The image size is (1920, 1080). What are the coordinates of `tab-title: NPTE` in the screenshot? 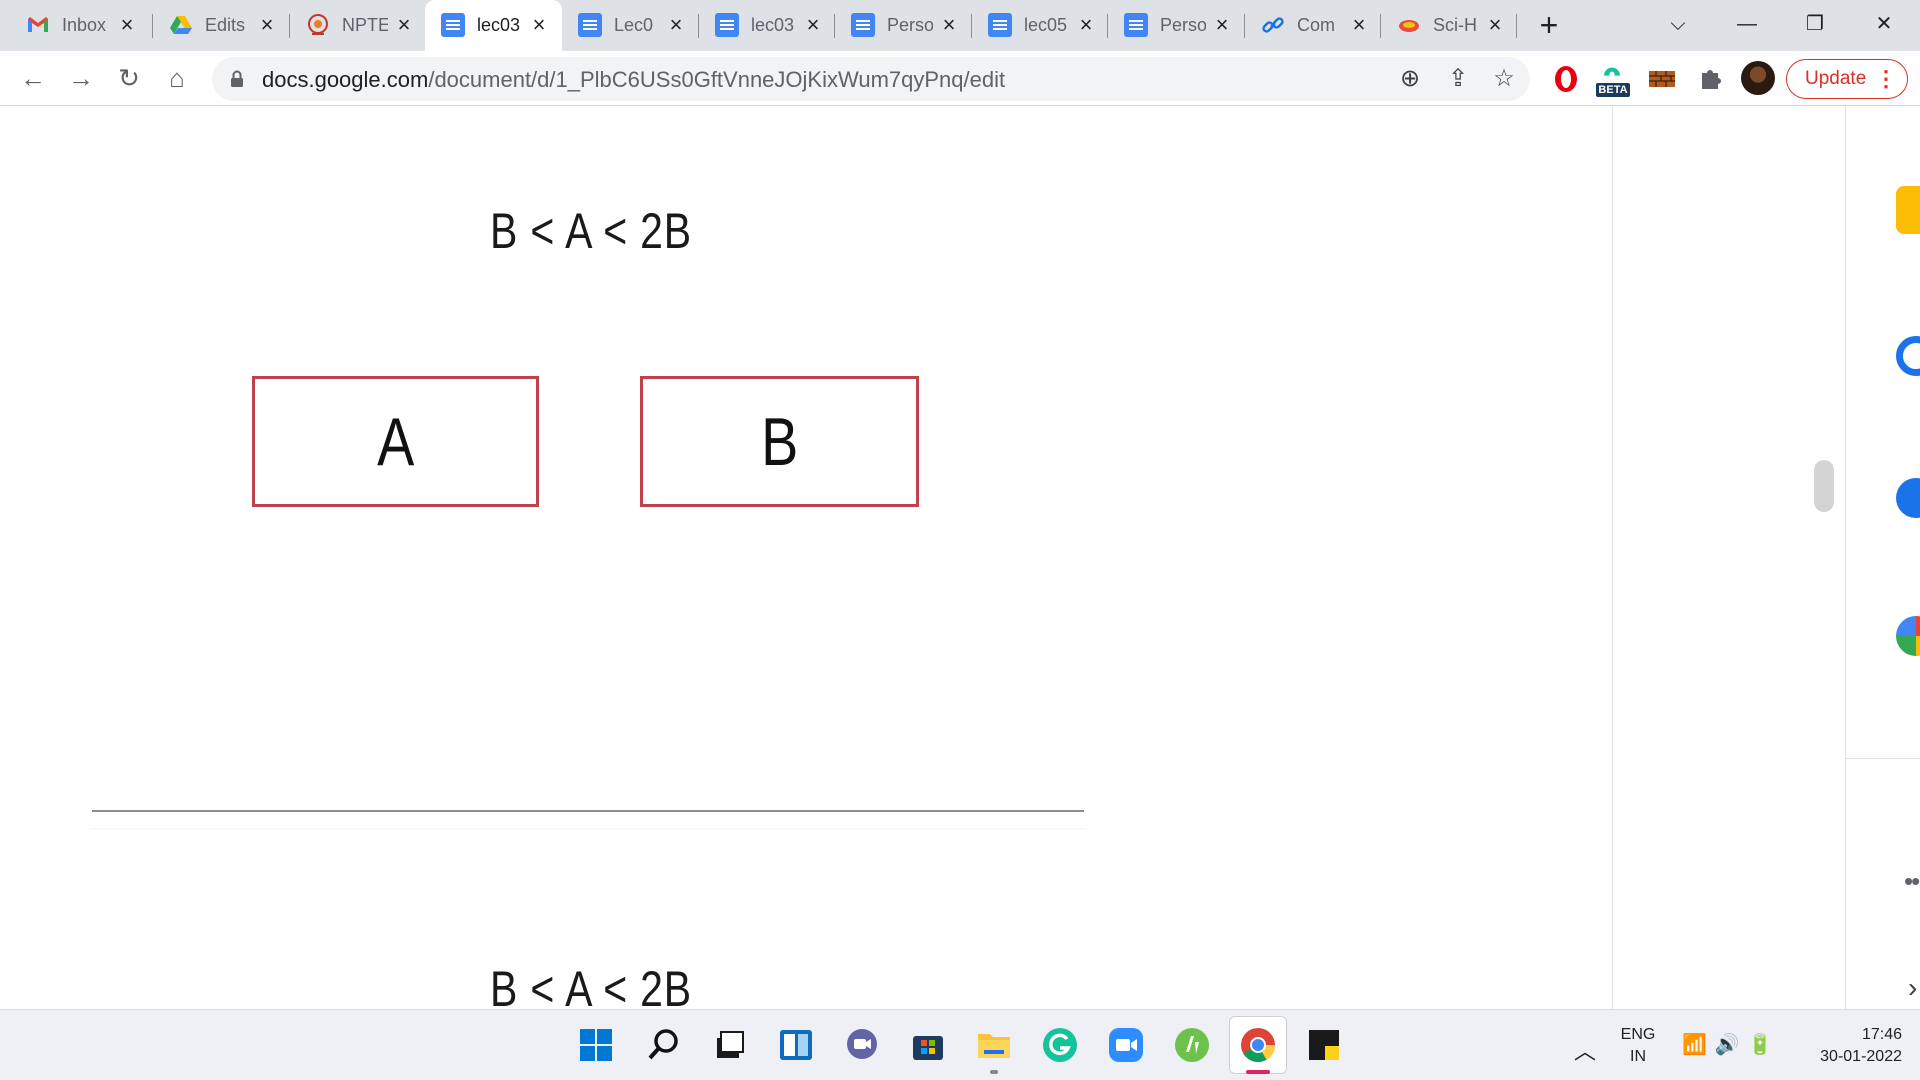 It's located at (365, 25).